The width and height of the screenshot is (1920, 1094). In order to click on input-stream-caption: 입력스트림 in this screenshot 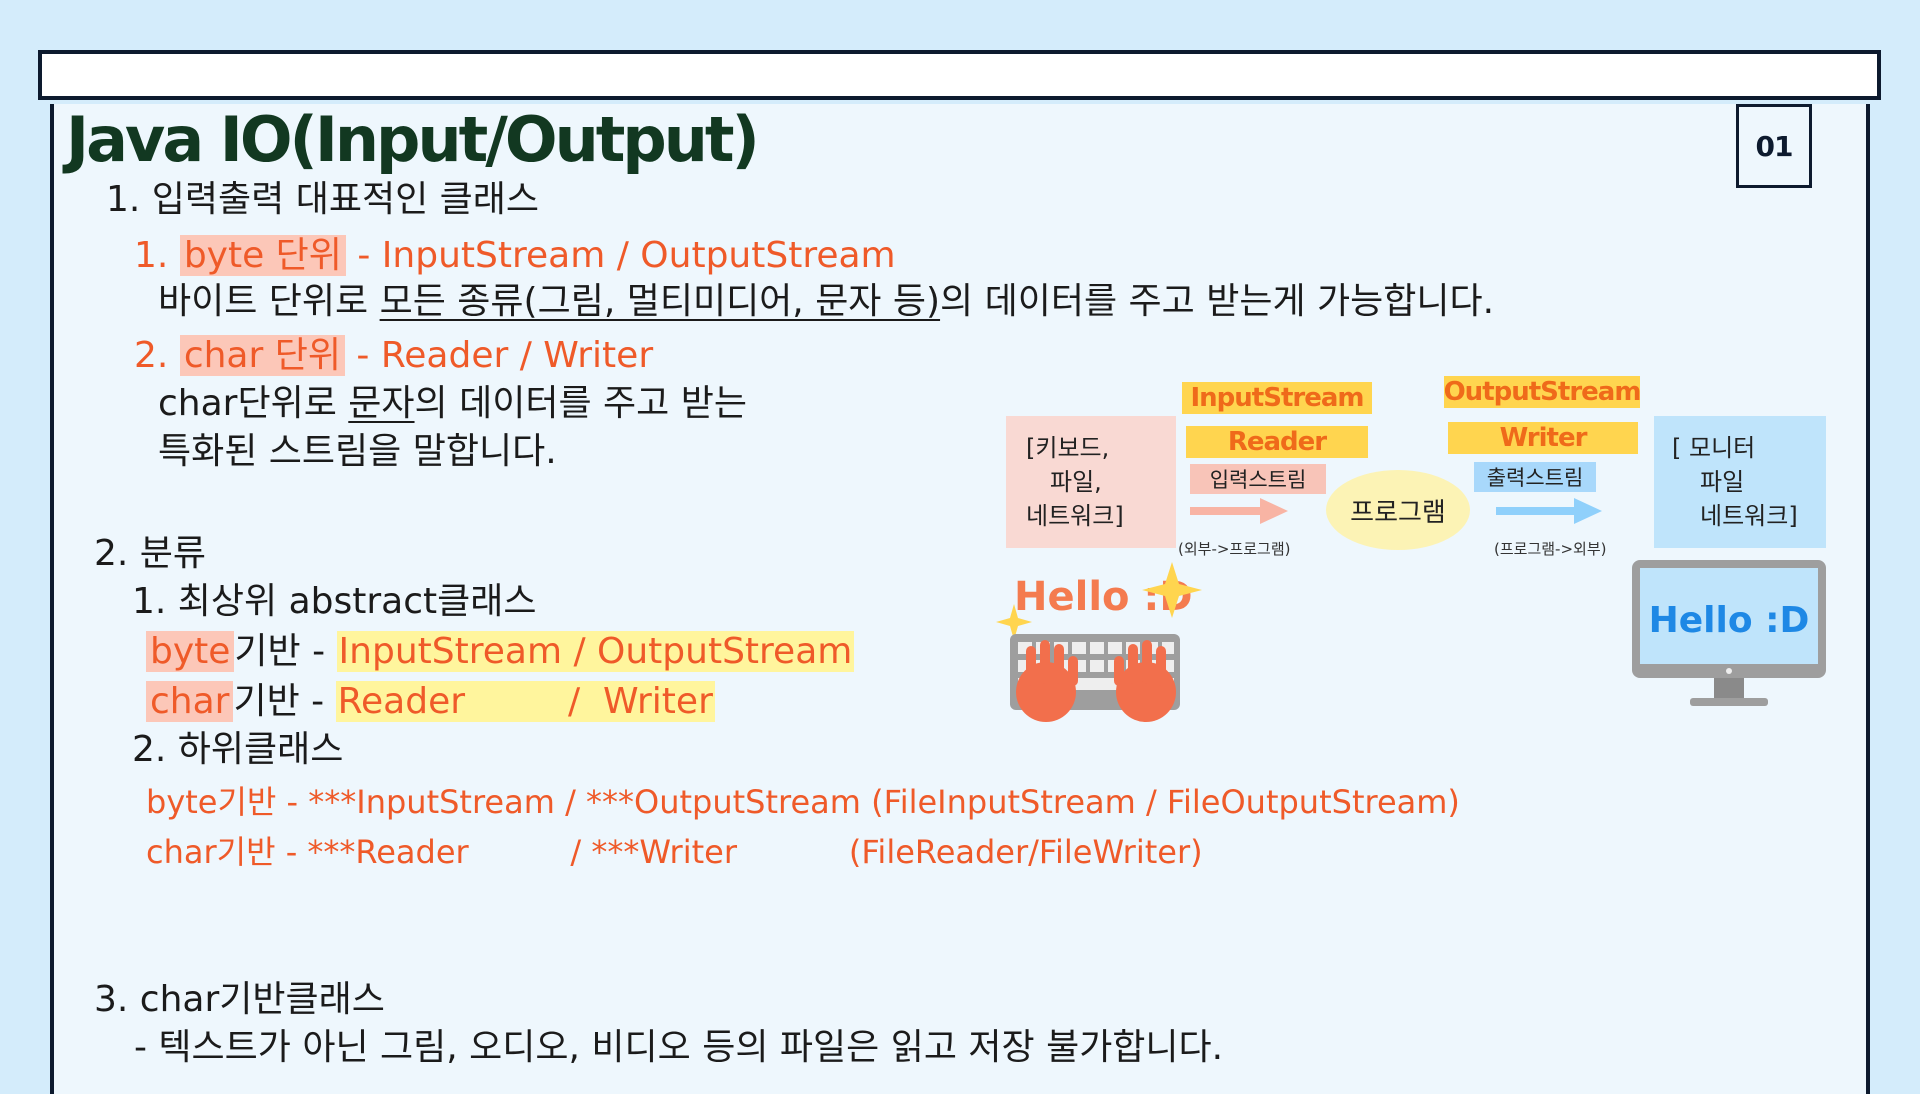, I will do `click(1258, 479)`.